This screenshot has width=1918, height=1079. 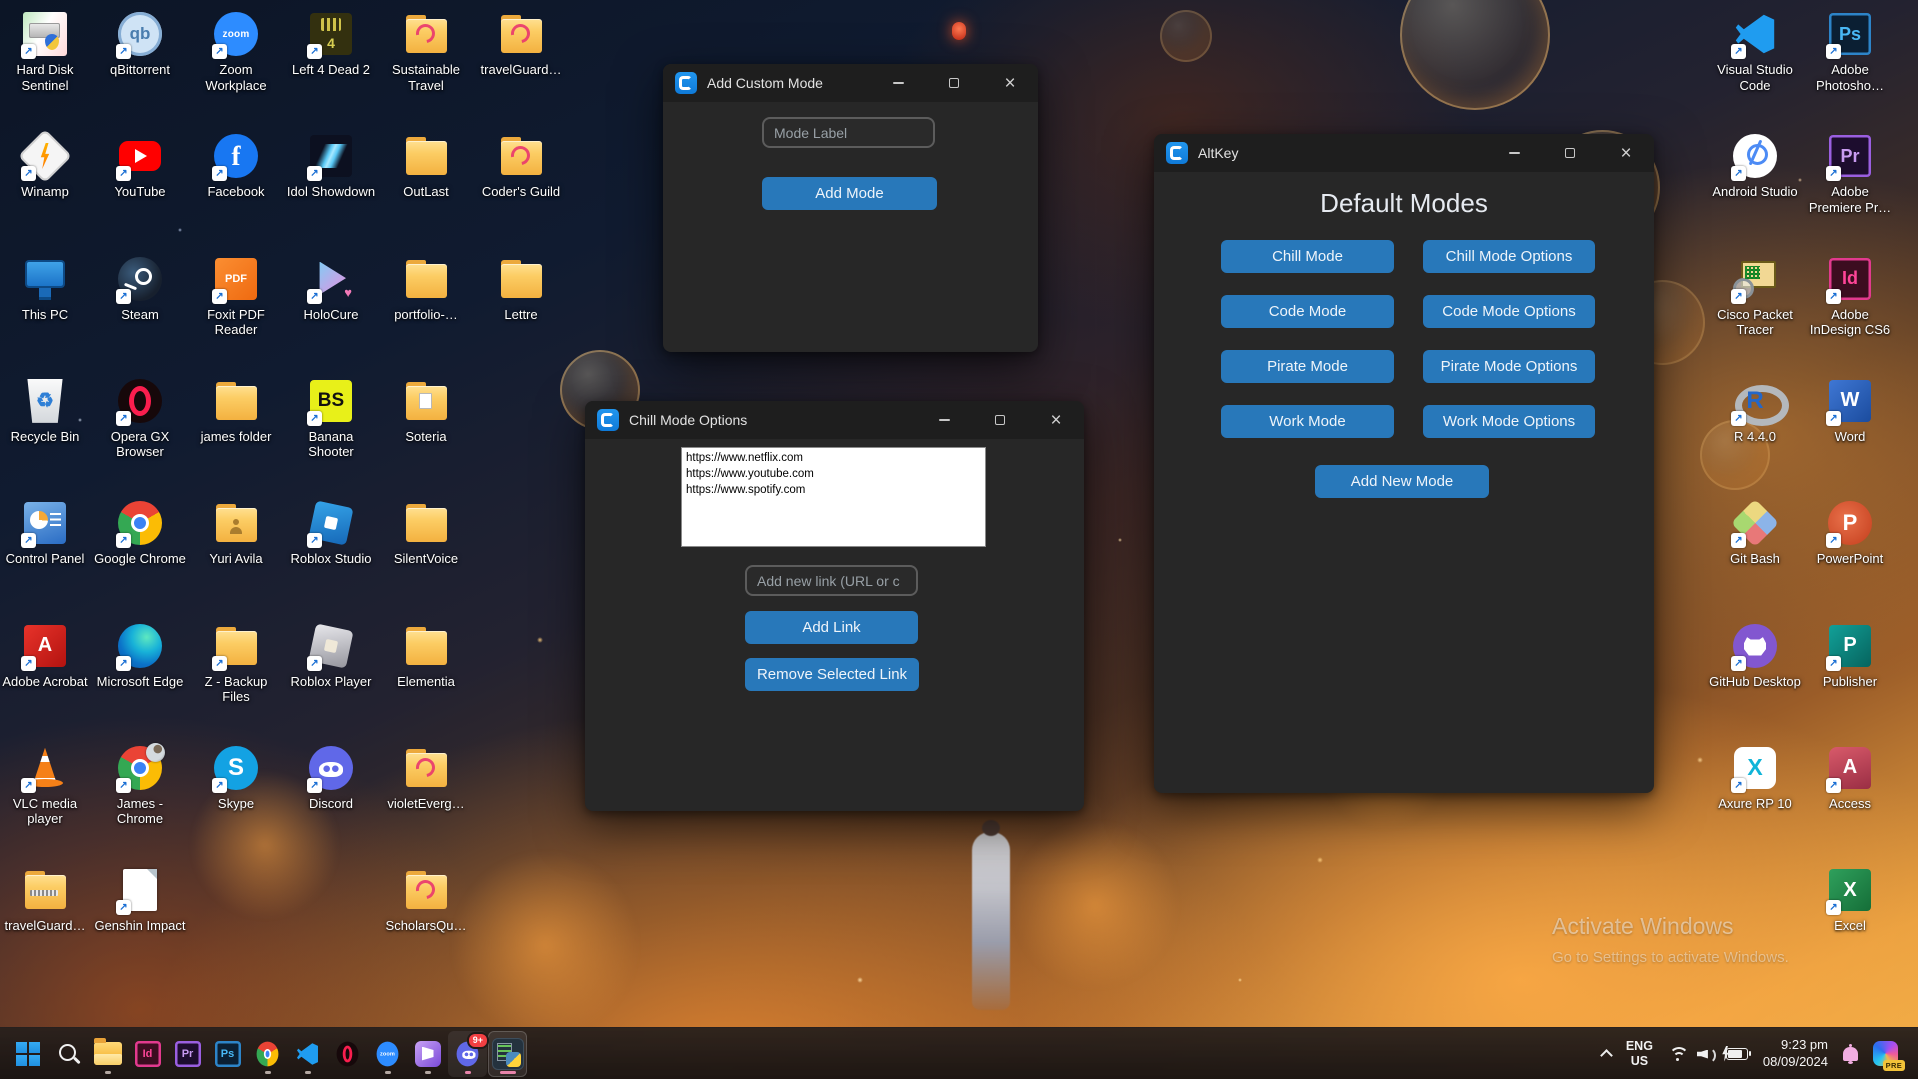 What do you see at coordinates (426, 166) in the screenshot?
I see `desktop-icon-outlast: OutLast` at bounding box center [426, 166].